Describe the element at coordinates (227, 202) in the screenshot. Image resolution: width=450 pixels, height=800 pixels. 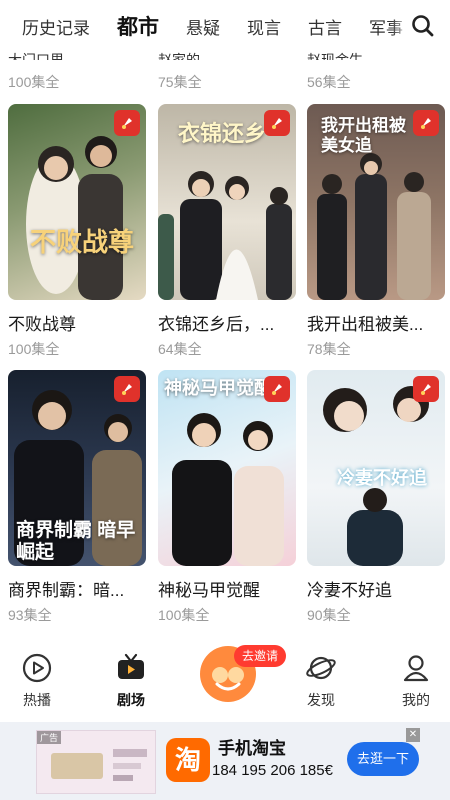
I see `drama-poster: 衣锦还乡` at that location.